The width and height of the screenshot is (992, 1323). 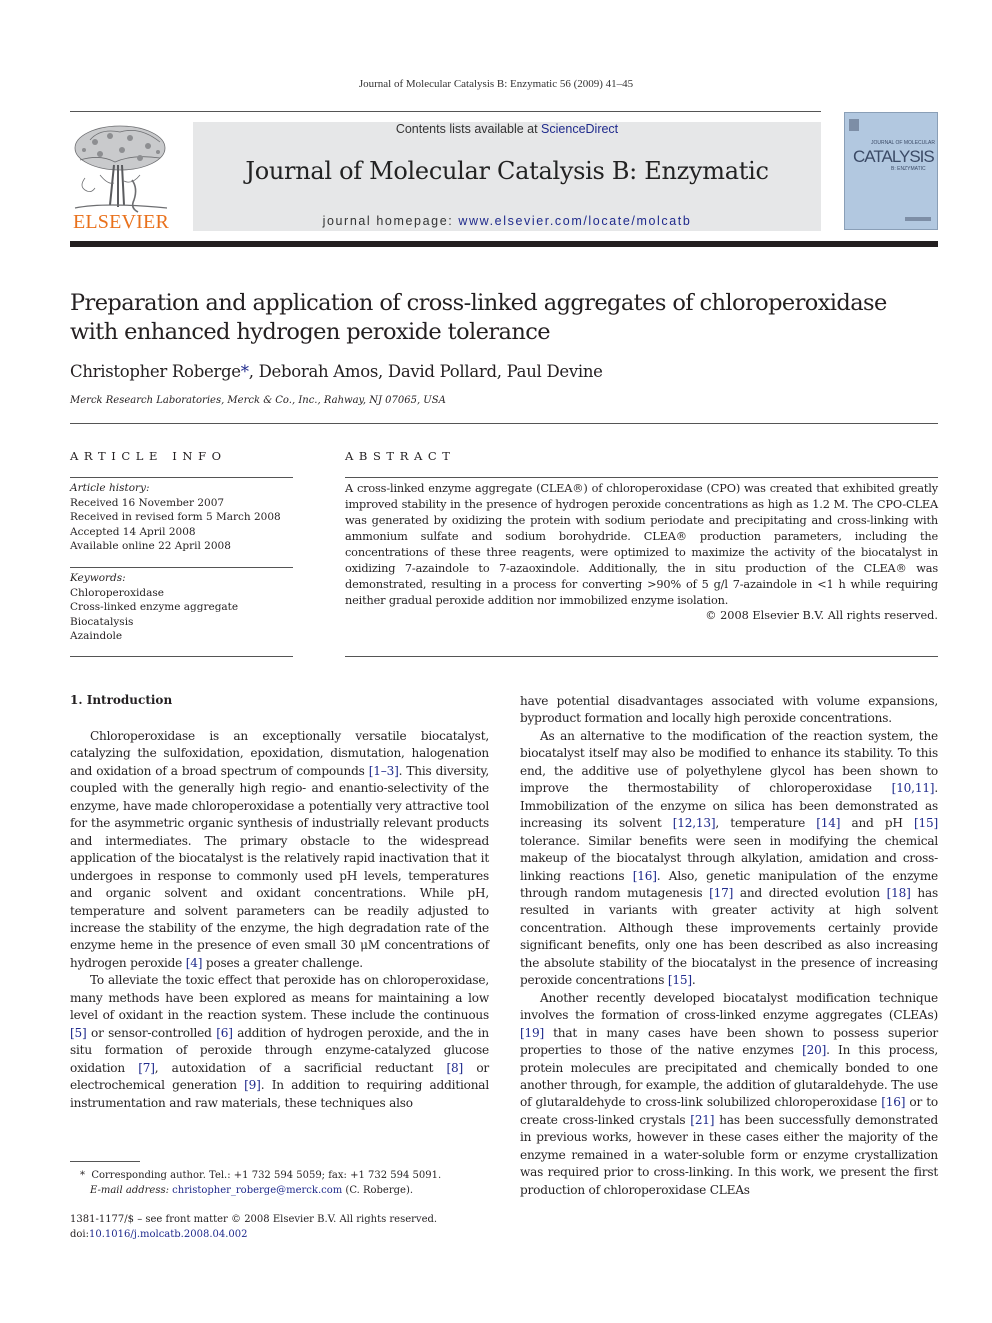 What do you see at coordinates (110, 488) in the screenshot?
I see `article-history-label: Article history:` at bounding box center [110, 488].